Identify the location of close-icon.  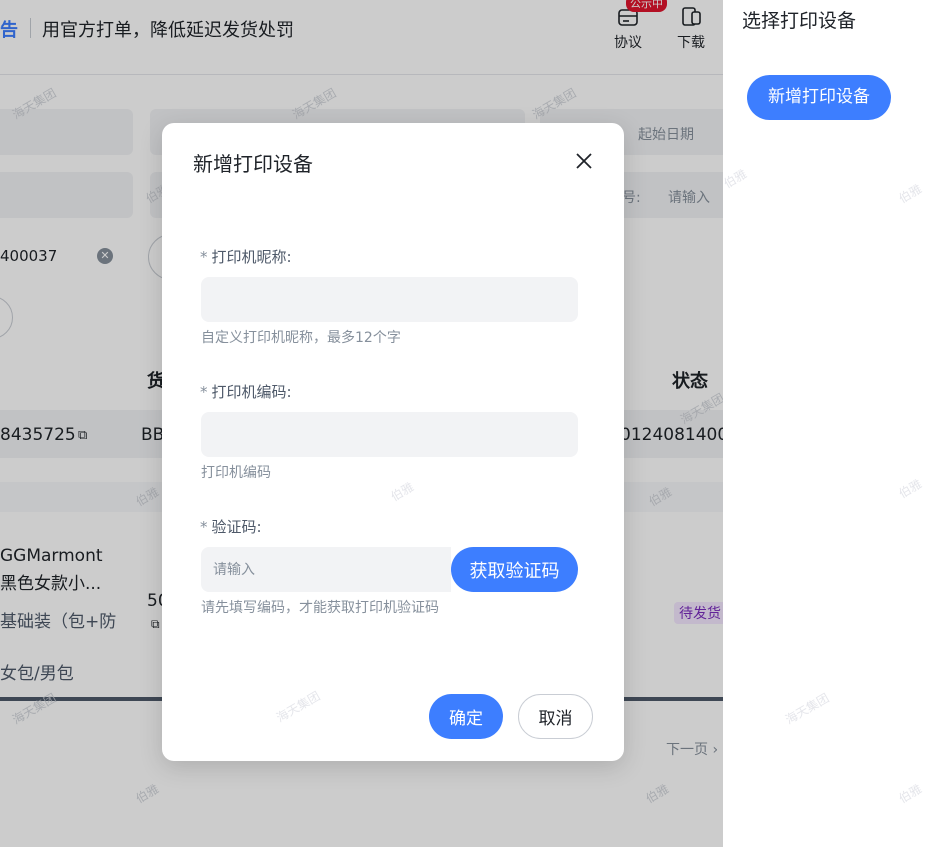
(584, 161).